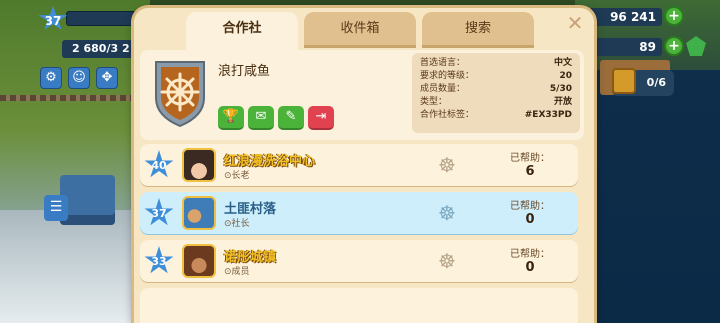 This screenshot has width=720, height=323. What do you see at coordinates (359, 165) in the screenshot?
I see `member-row: 40 红浪漫洗浴中心 ⊙长老 ☸ 已帮助： 6` at bounding box center [359, 165].